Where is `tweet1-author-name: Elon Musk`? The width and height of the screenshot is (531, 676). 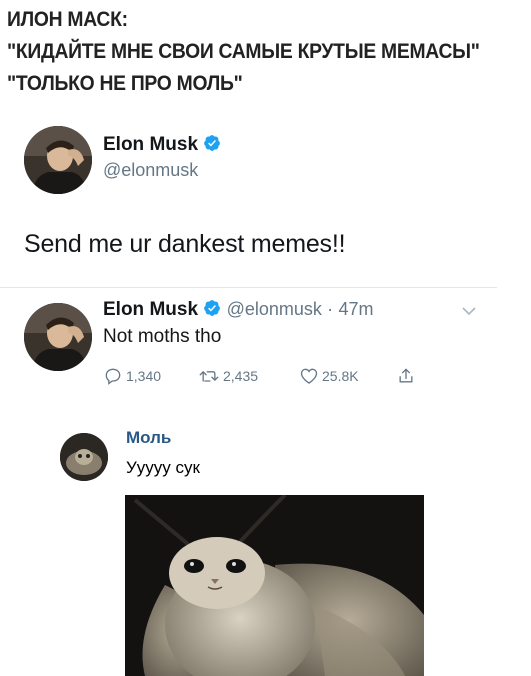 tweet1-author-name: Elon Musk is located at coordinates (150, 144).